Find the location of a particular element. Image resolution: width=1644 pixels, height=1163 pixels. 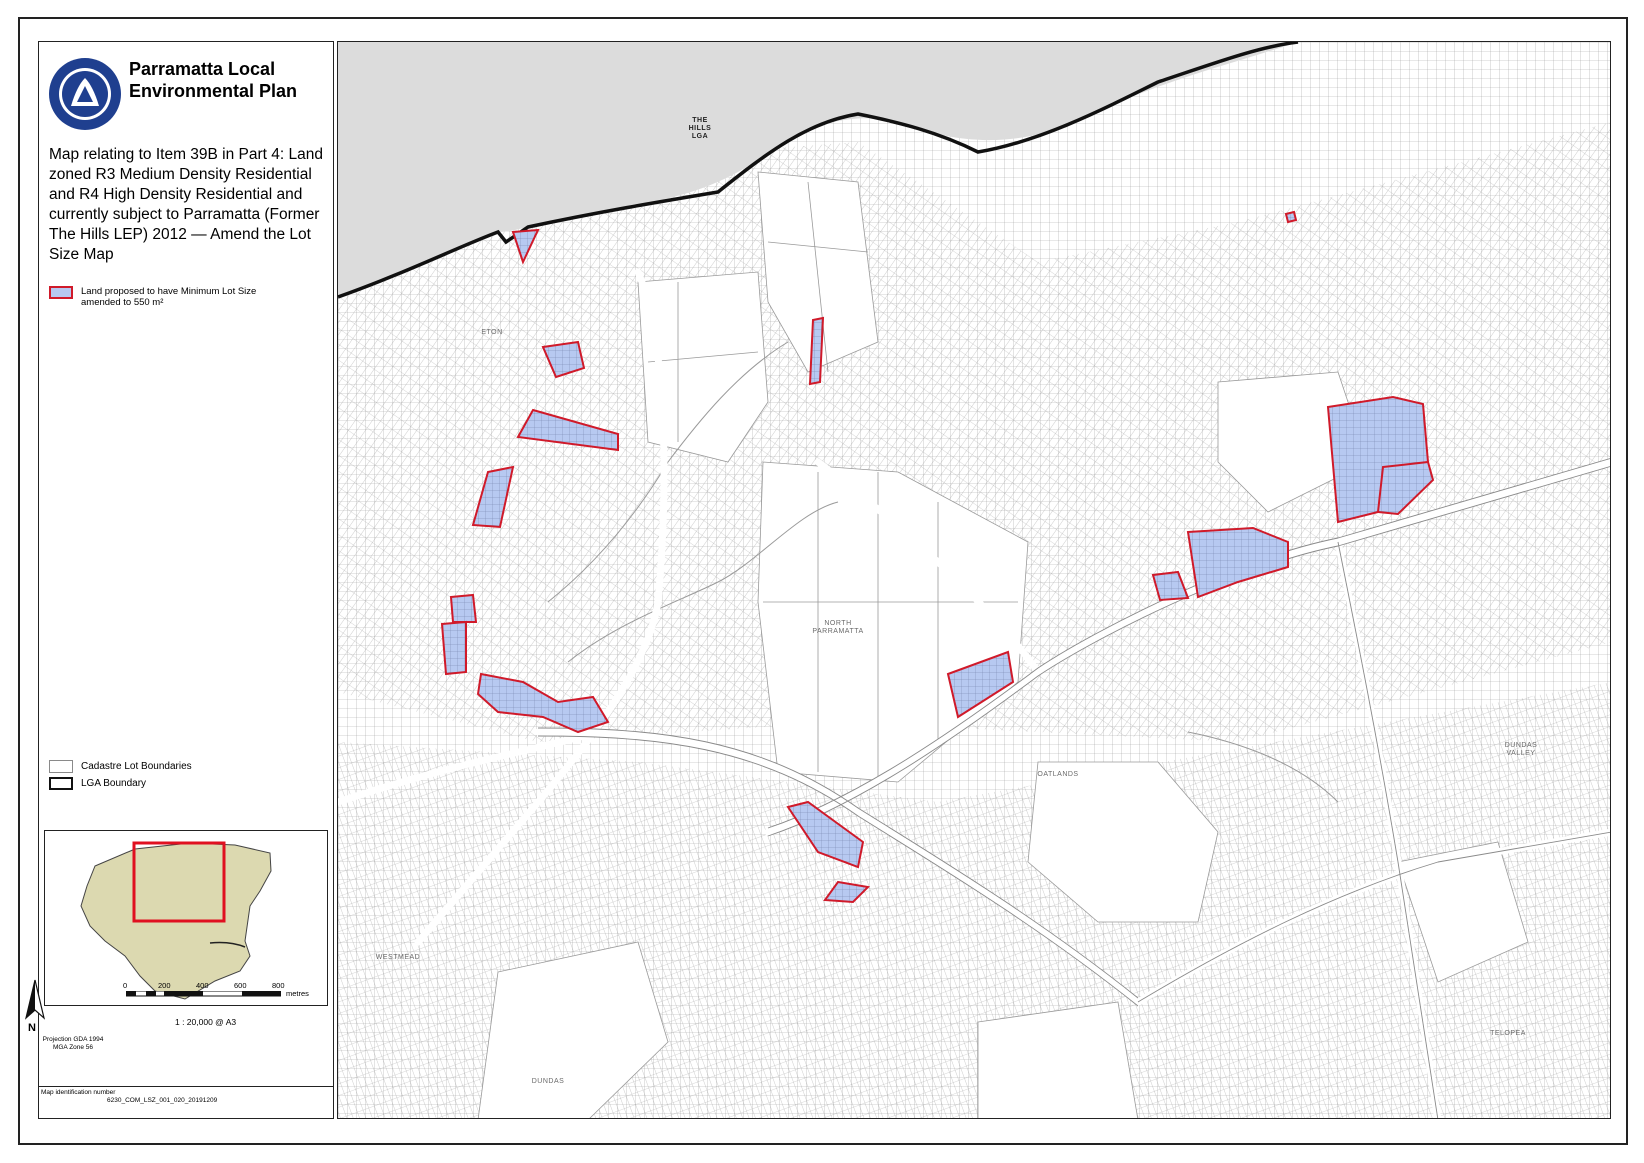

lga-swatch is located at coordinates (61, 783).